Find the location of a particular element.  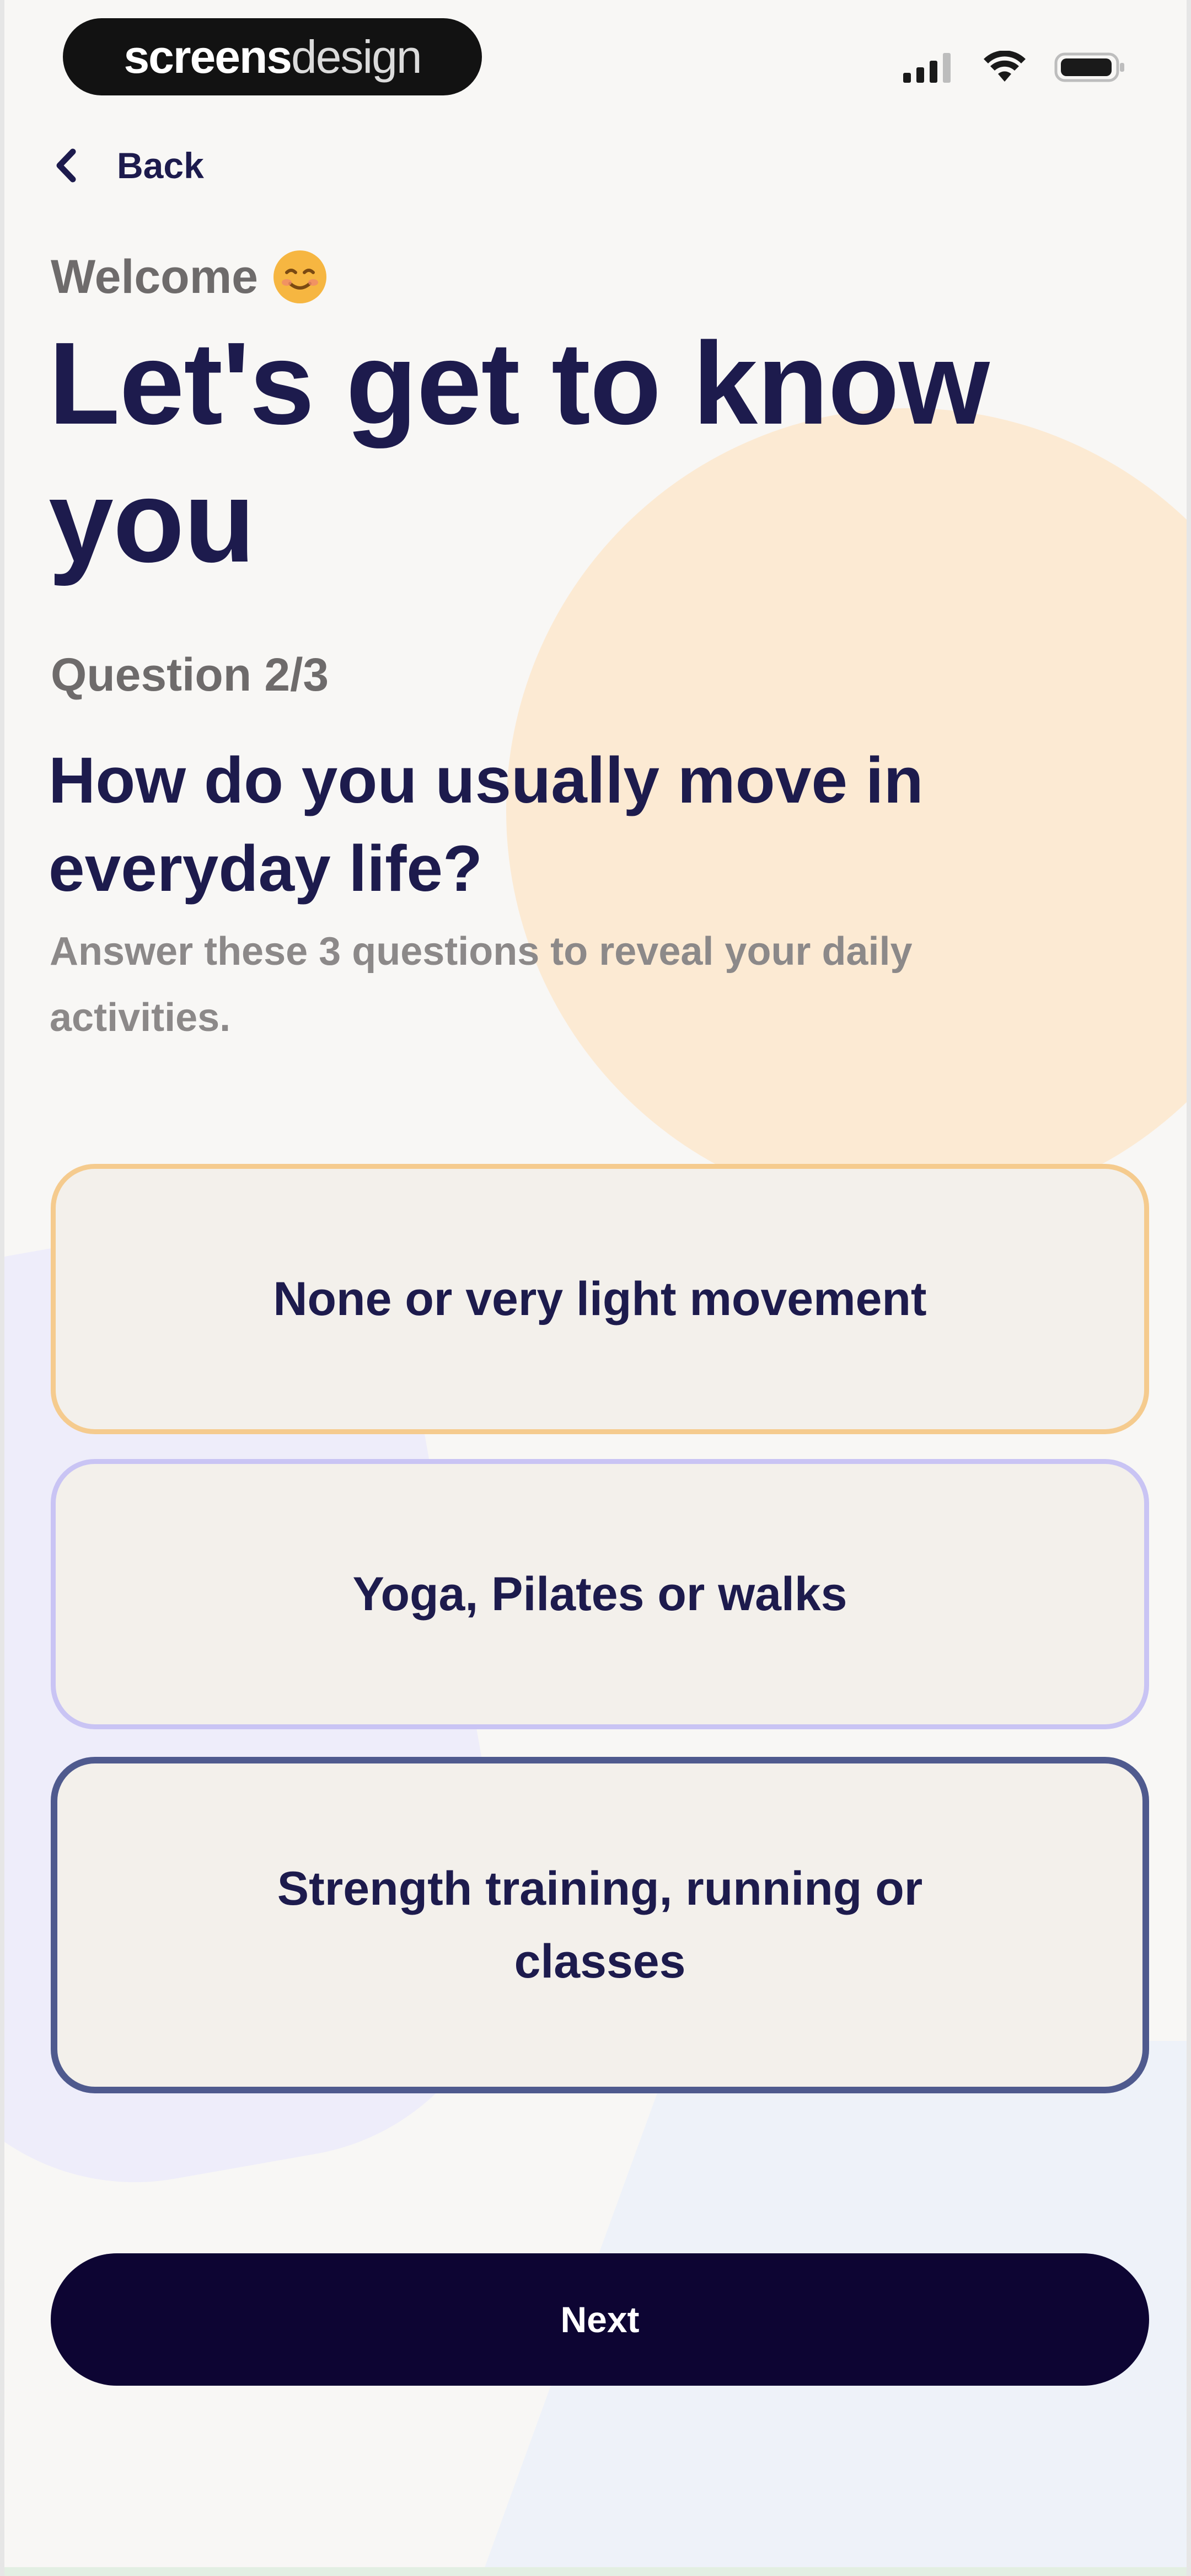

option-none-or-light-movement: None or very light movement is located at coordinates (600, 1299).